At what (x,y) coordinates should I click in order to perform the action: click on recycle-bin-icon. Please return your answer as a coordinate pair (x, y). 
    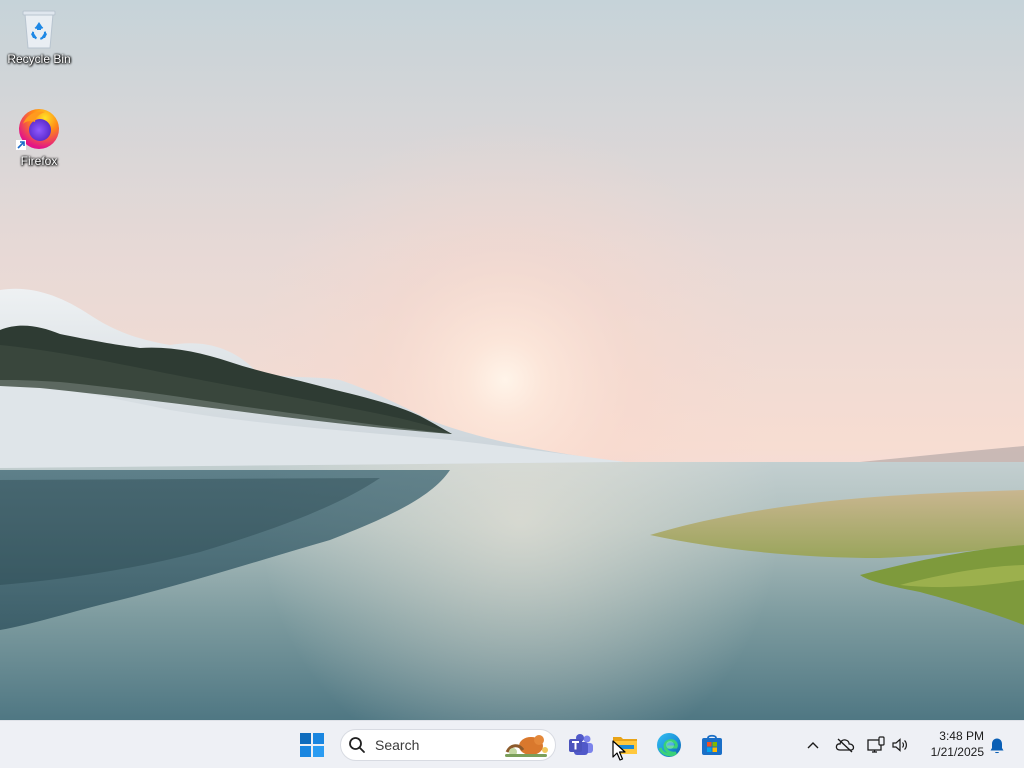
    Looking at the image, I should click on (39, 29).